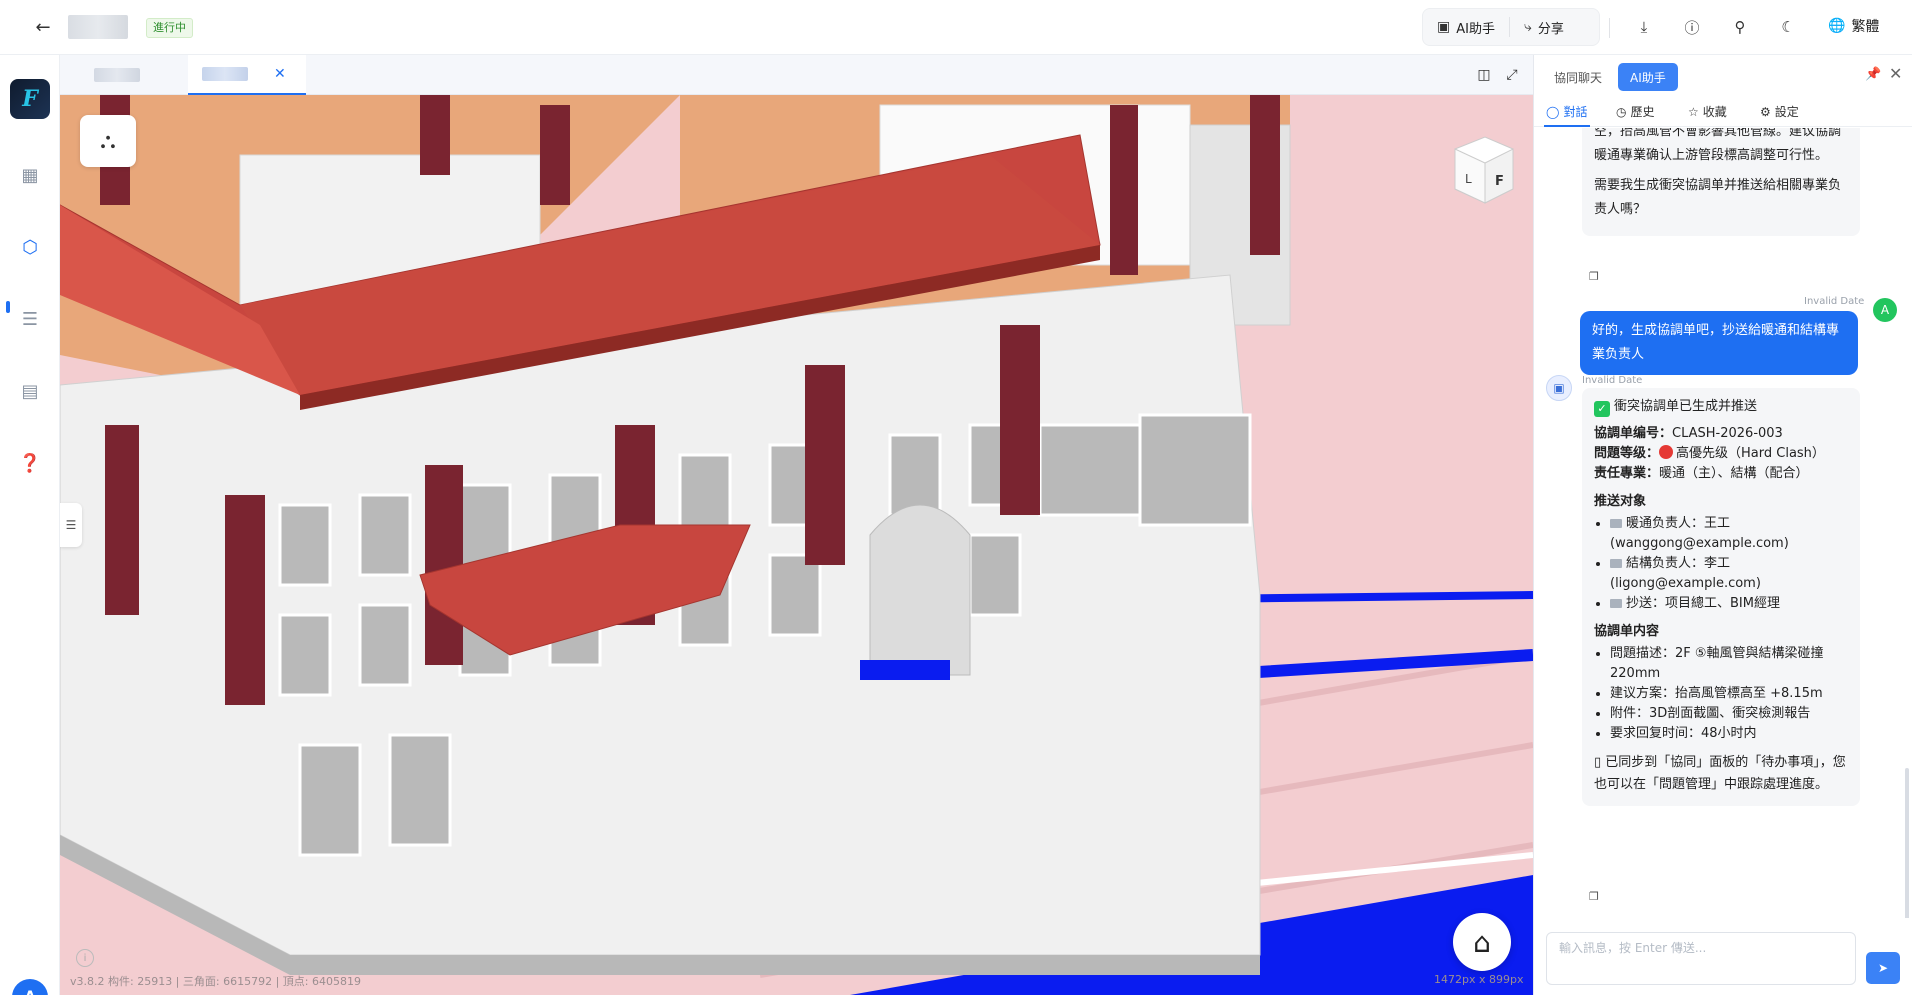 This screenshot has height=995, width=1912. What do you see at coordinates (1703, 603) in the screenshot?
I see `recipient-text: 抄送：项目總工、BIM經理` at bounding box center [1703, 603].